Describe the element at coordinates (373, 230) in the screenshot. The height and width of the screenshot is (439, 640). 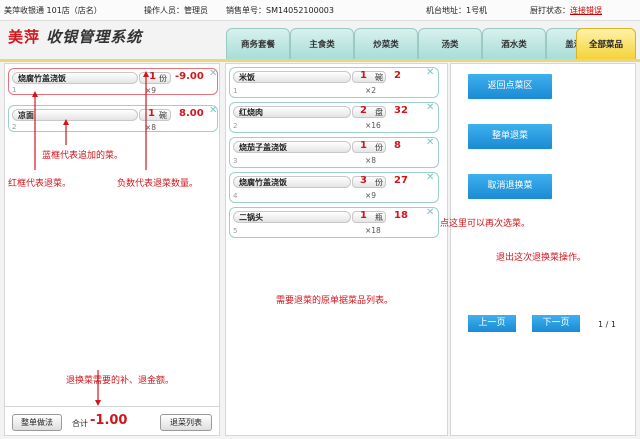
I see `dish-multiplier: ×18` at that location.